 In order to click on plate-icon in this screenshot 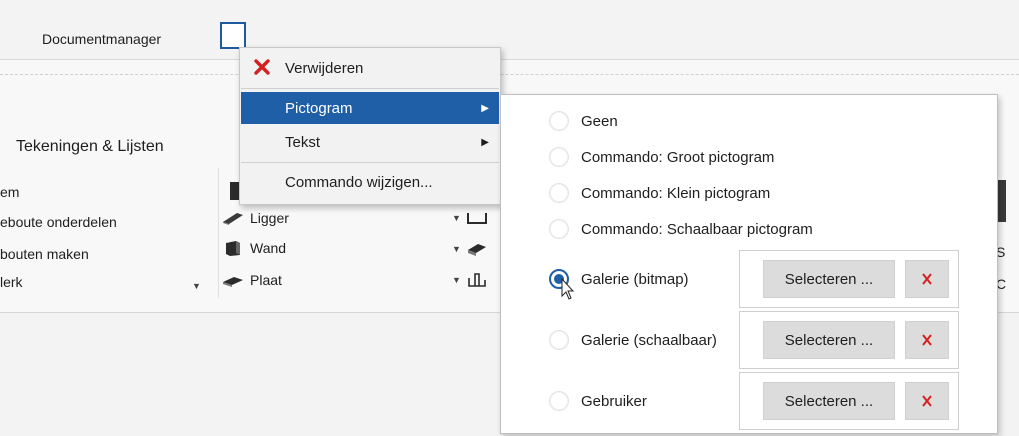, I will do `click(233, 282)`.